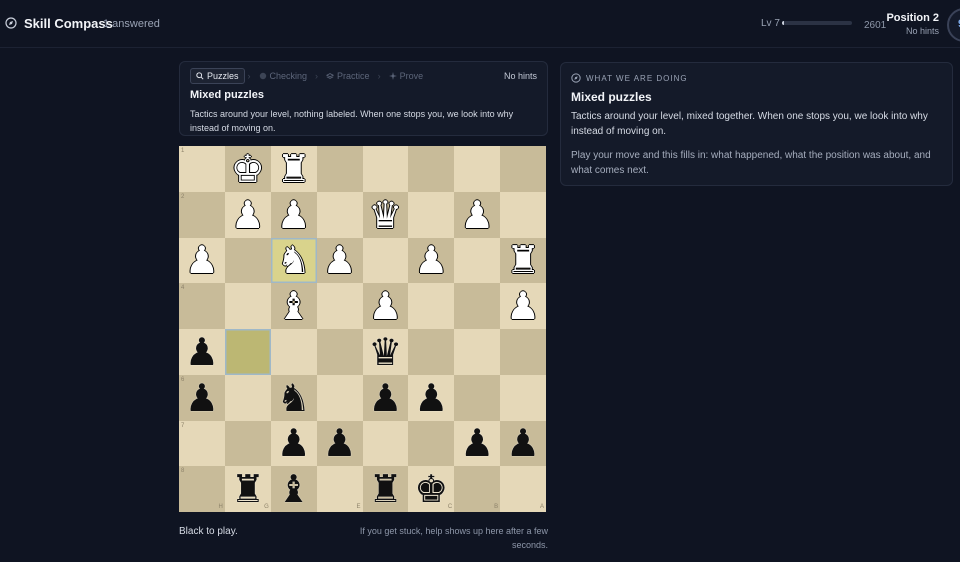 The height and width of the screenshot is (562, 960). I want to click on board-square: 2, so click(202, 214).